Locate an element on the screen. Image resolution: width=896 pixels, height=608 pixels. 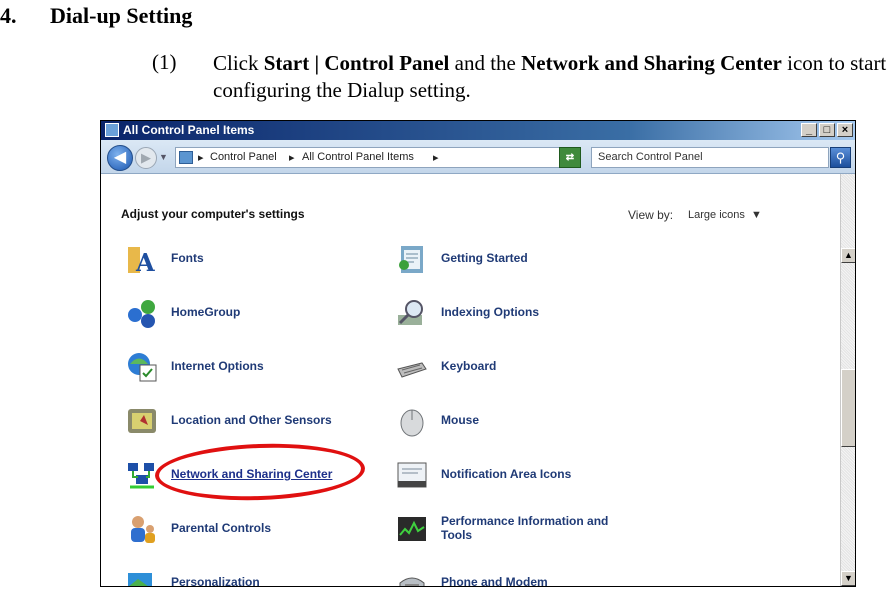
fonts-icon: A is located at coordinates (141, 261).